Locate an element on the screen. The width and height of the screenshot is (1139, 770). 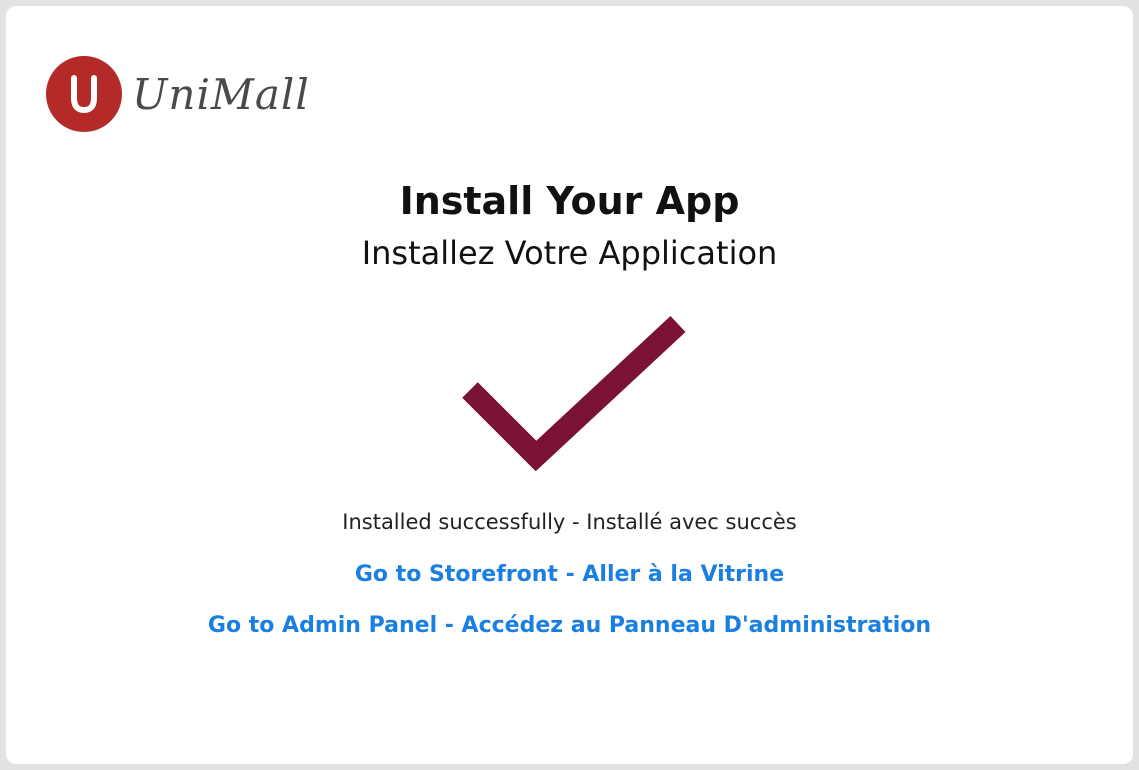
page-title: Install Your App is located at coordinates (569, 201).